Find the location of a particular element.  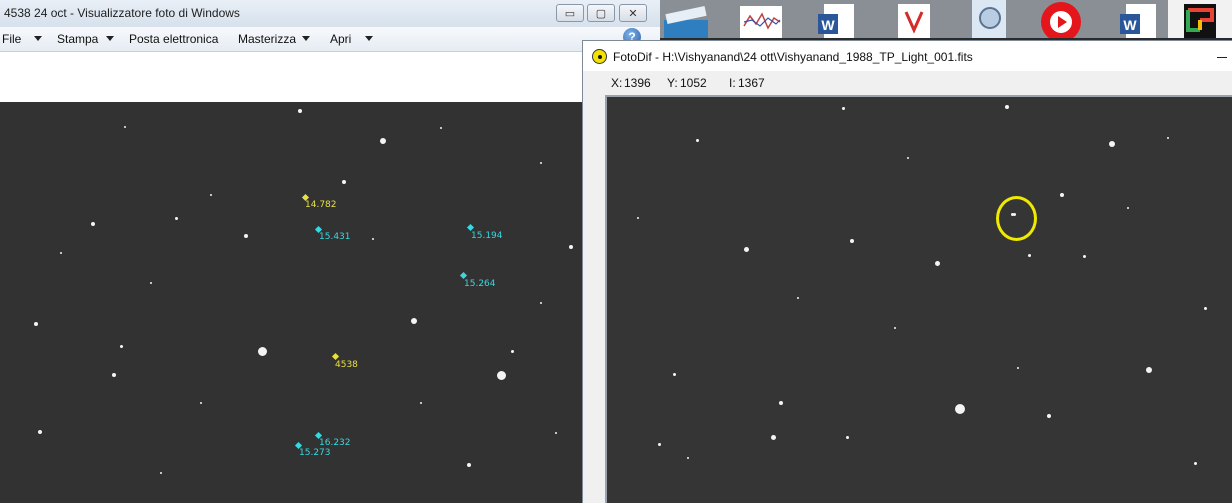

google-icon is located at coordinates (1200, 19).